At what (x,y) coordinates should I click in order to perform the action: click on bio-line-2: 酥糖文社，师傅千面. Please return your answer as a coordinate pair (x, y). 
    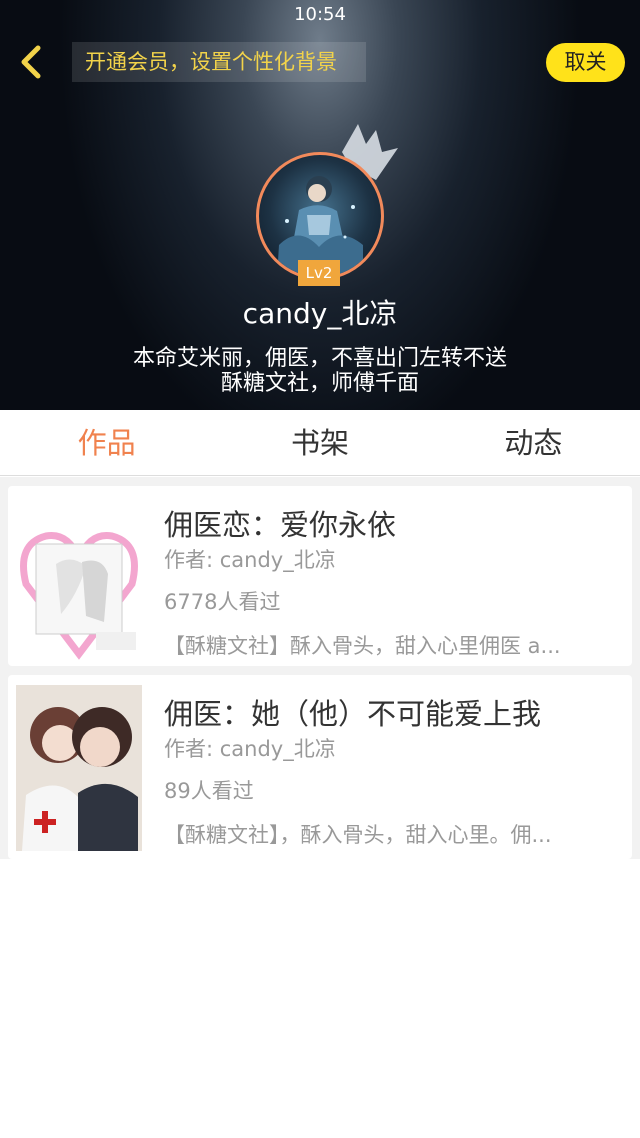
    Looking at the image, I should click on (319, 383).